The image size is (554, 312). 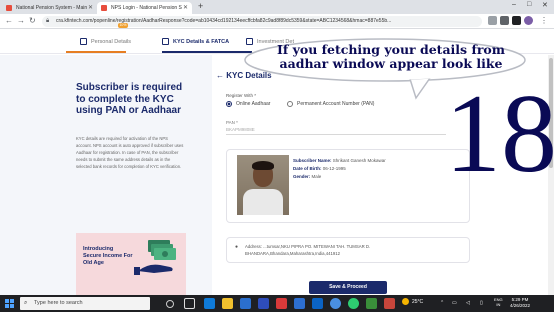 I want to click on browser-tab-nps-main: National Pension System - Main ✕, so click(x=49, y=8).